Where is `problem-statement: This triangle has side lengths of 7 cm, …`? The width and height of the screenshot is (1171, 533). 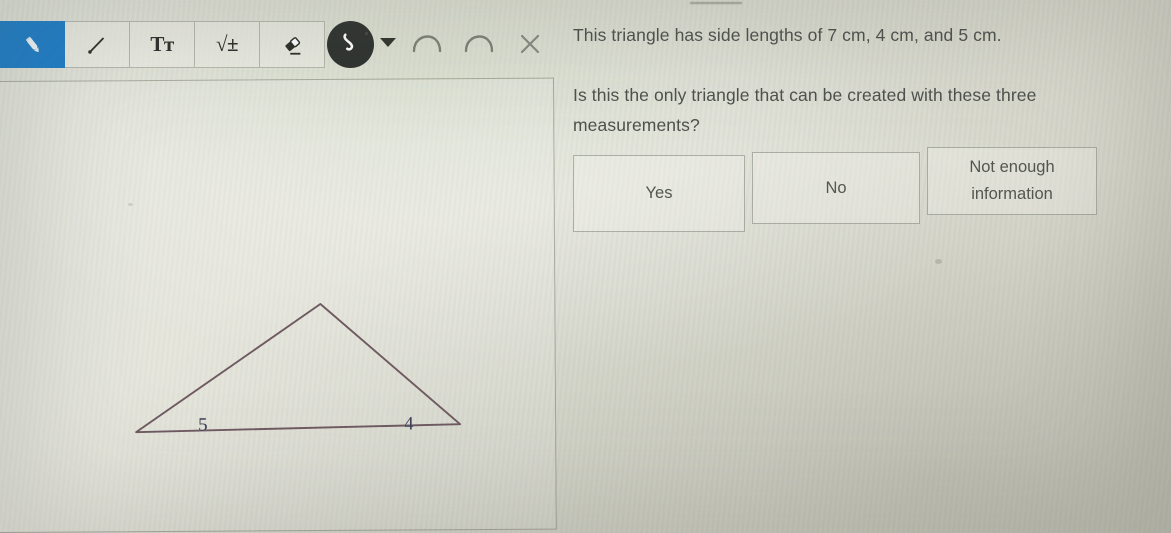
problem-statement: This triangle has side lengths of 7 cm, … is located at coordinates (787, 35).